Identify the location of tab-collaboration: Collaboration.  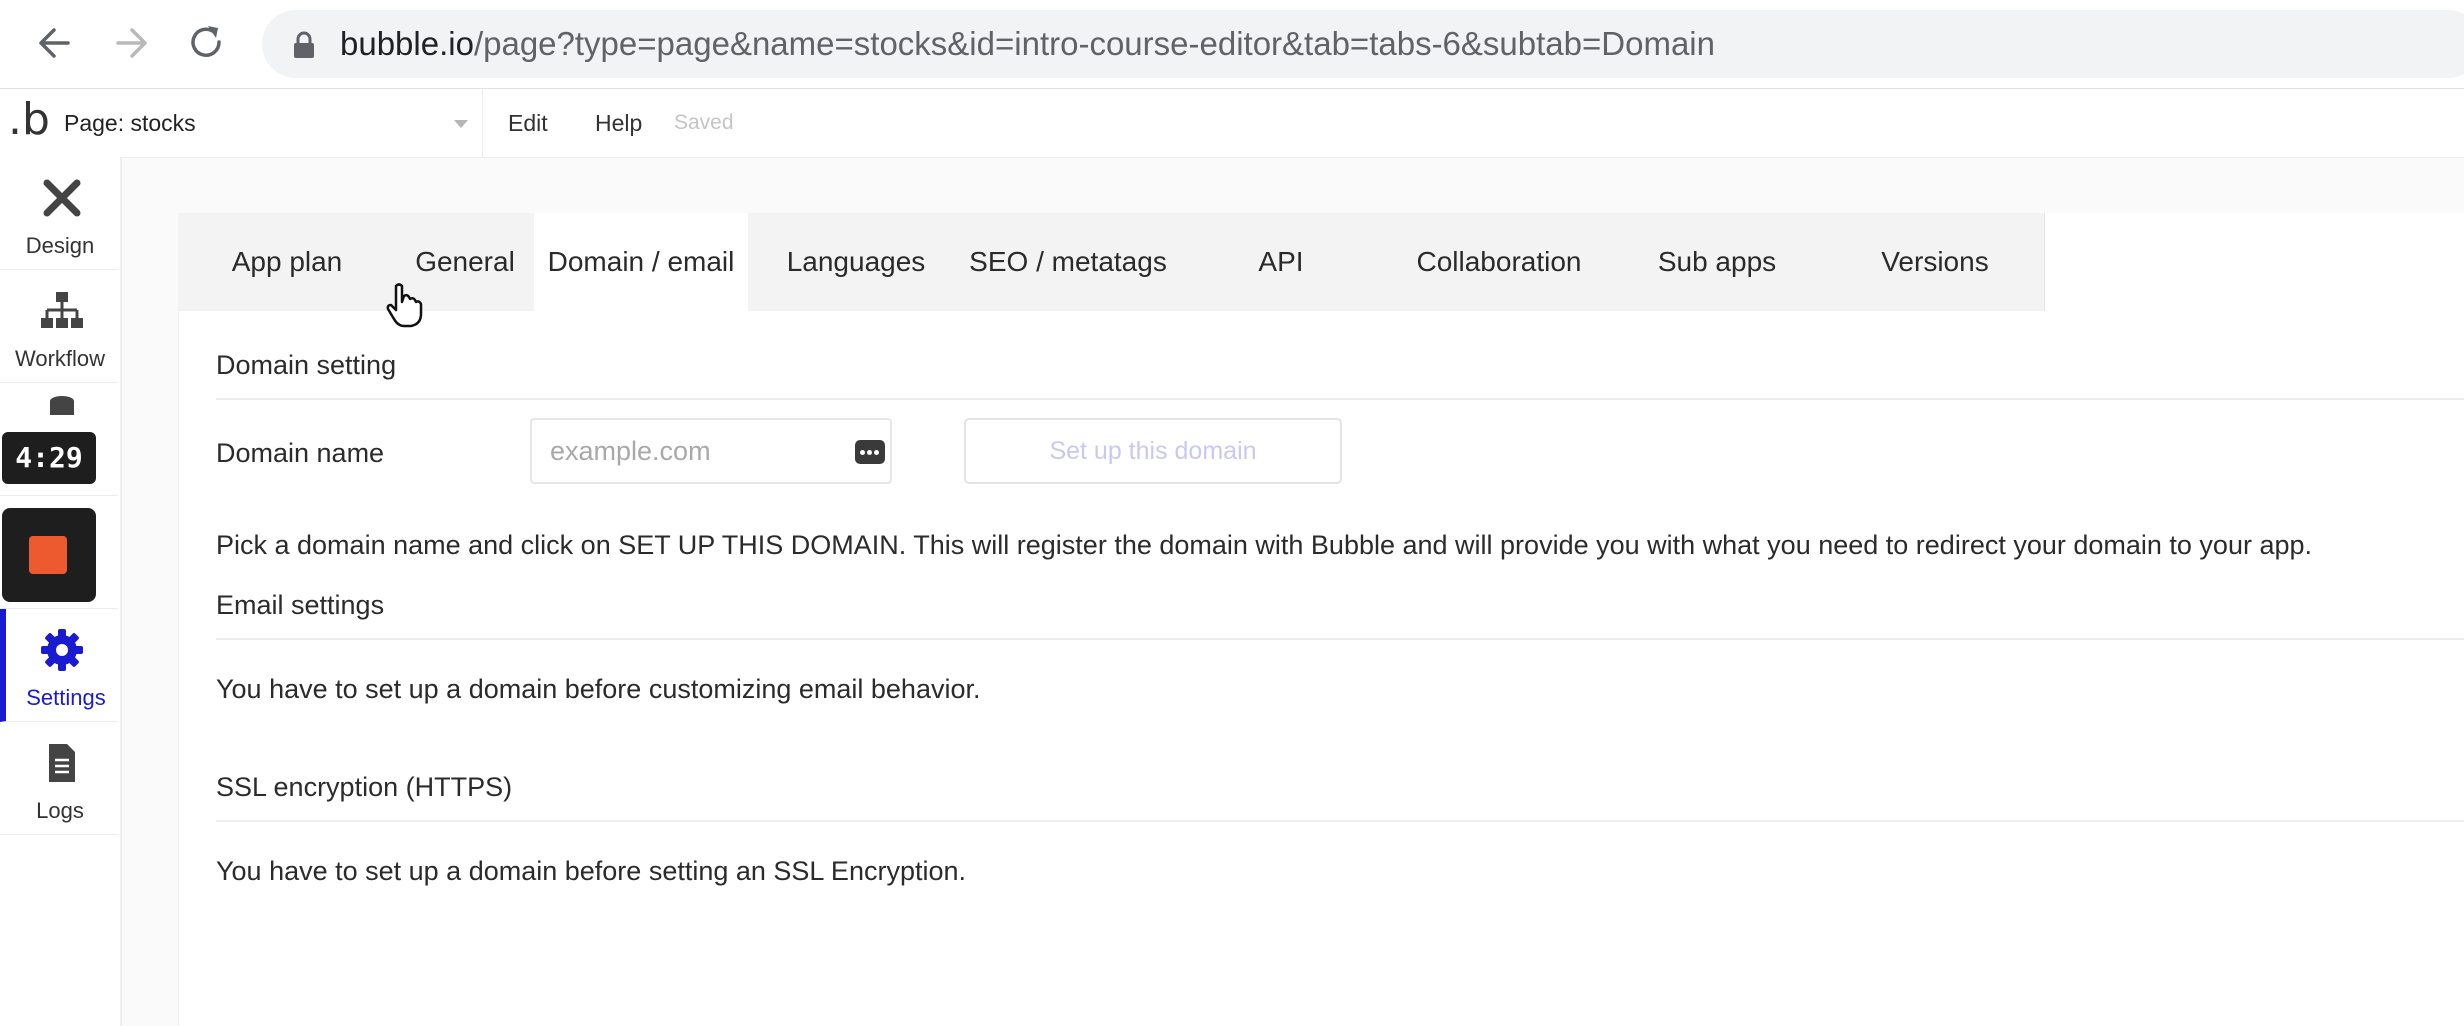
(1499, 262).